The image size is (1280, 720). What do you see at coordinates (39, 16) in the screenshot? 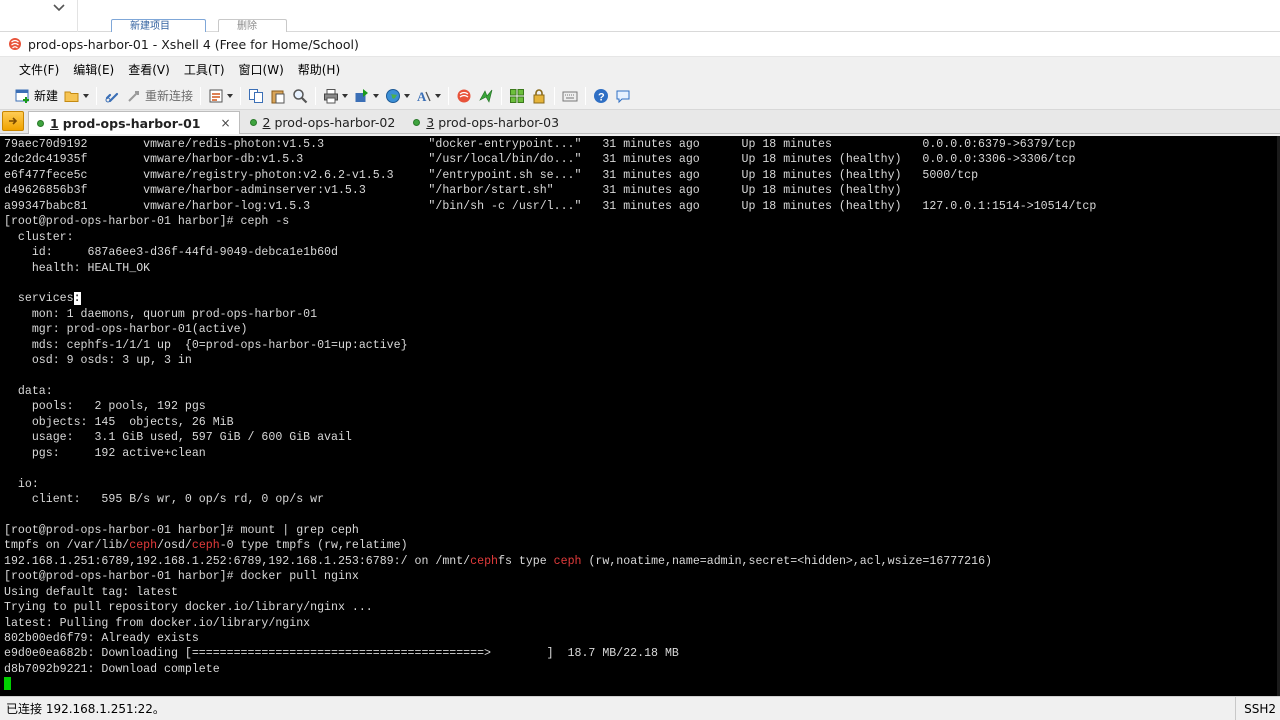
I see `background-sidebar` at bounding box center [39, 16].